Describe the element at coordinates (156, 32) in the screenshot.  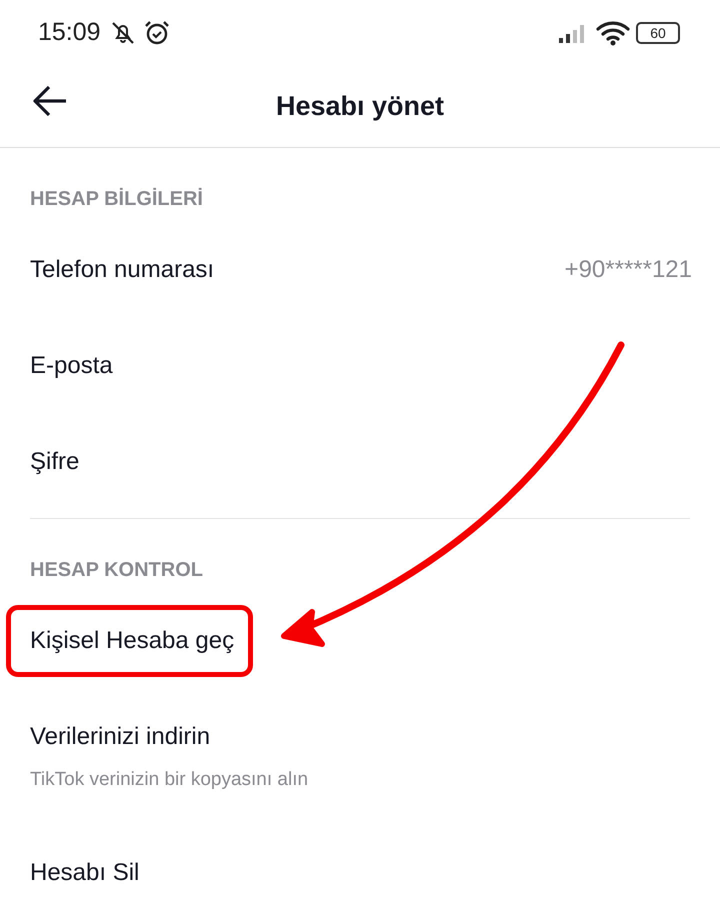
I see `alarm-clock-icon` at that location.